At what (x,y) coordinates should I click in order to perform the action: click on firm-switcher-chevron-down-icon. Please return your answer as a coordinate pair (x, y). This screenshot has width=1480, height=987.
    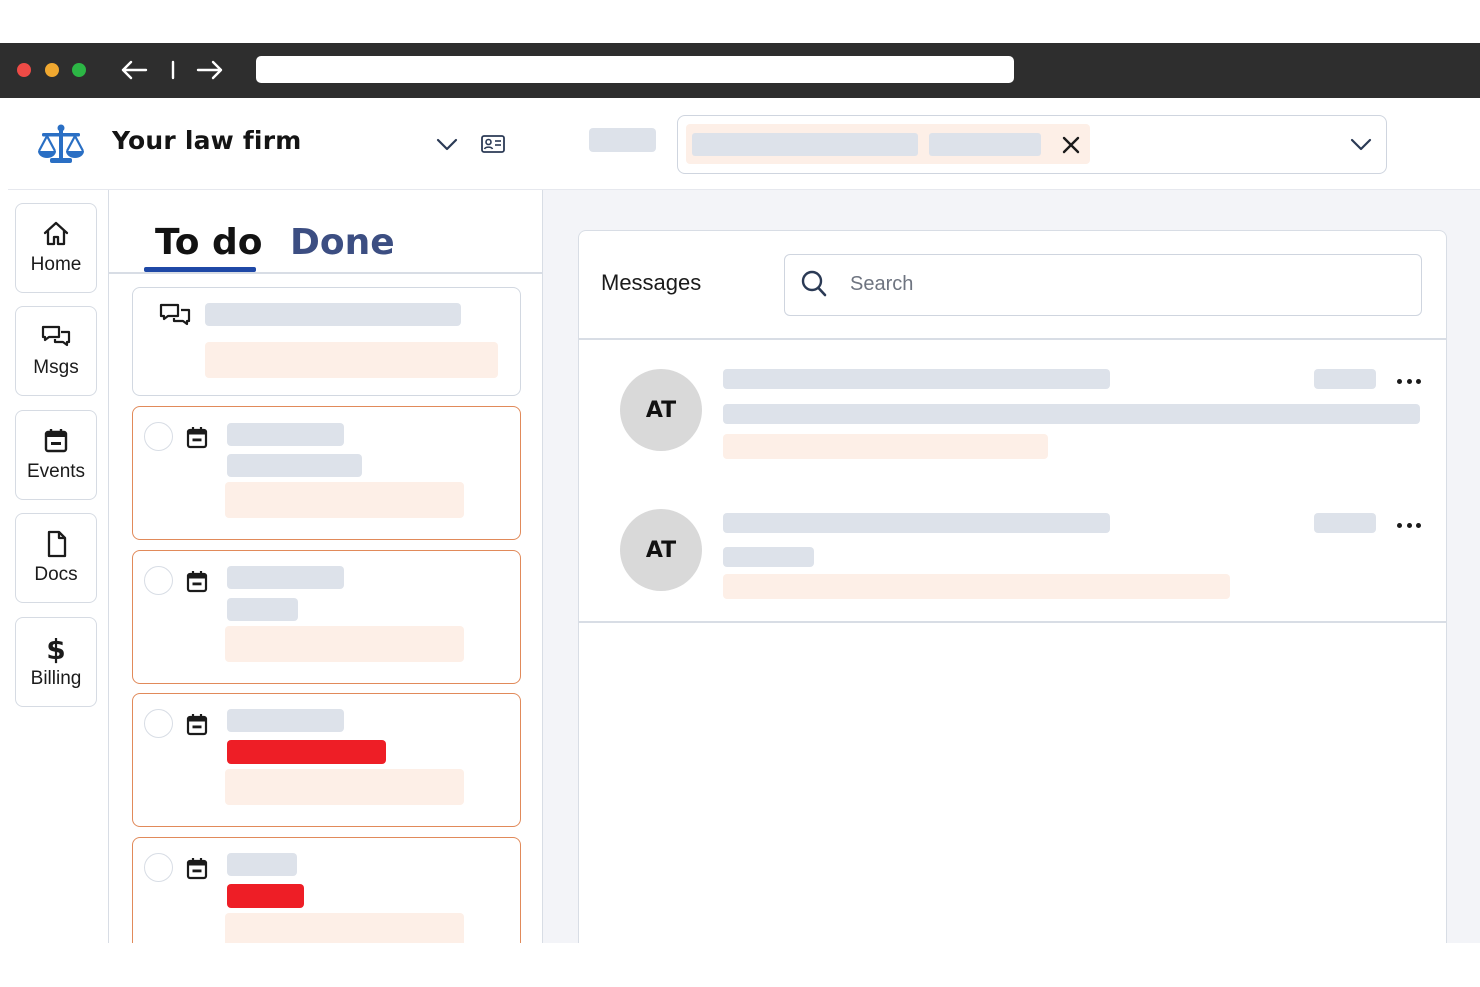
    Looking at the image, I should click on (447, 144).